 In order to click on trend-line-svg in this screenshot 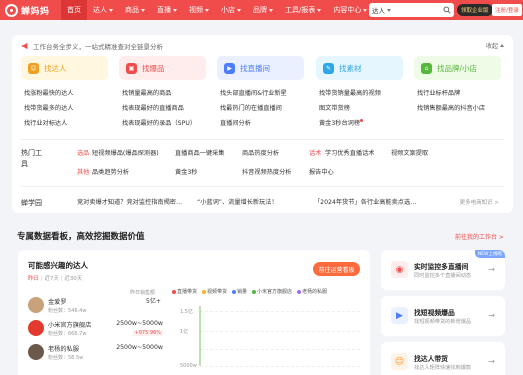, I will do `click(200, 336)`.